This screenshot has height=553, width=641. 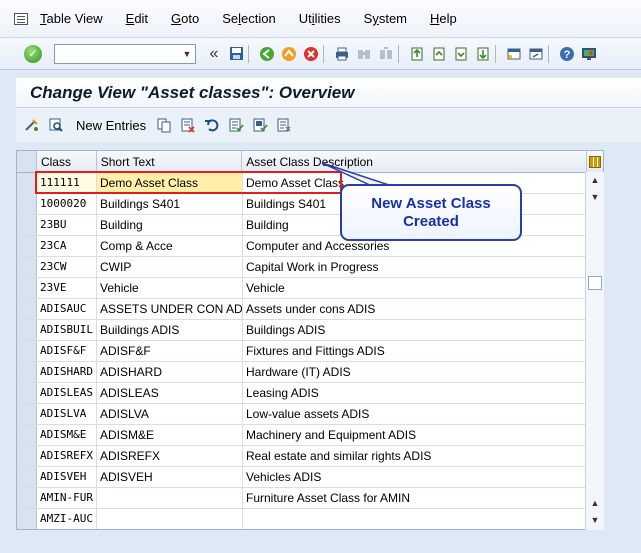 I want to click on cell-description: Vehicle, so click(x=416, y=288).